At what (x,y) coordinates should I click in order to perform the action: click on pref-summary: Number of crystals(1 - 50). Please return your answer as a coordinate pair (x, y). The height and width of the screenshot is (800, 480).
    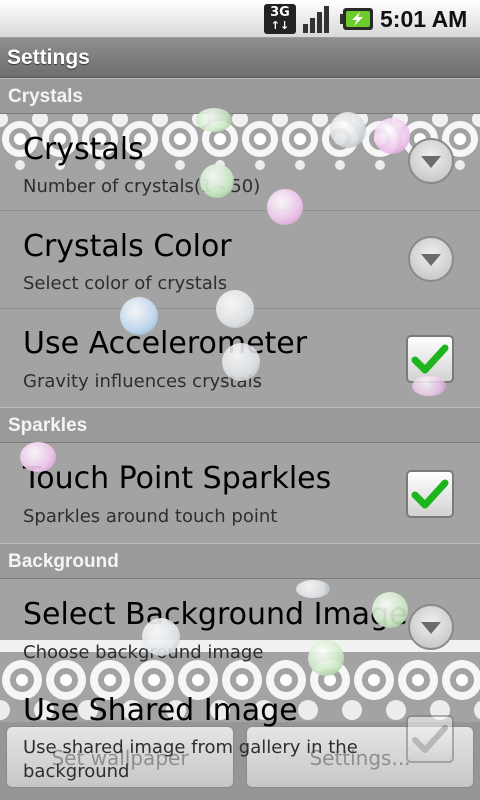
    Looking at the image, I should click on (142, 186).